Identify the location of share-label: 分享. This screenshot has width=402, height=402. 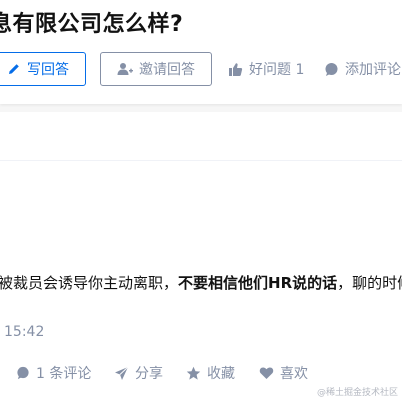
(149, 374).